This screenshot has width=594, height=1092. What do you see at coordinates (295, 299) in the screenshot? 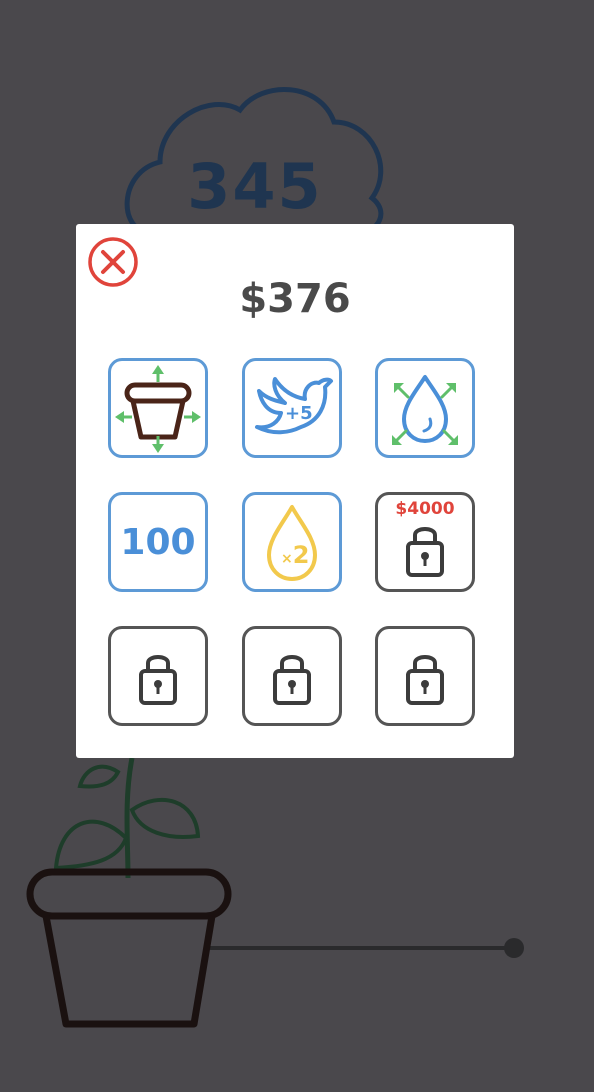
I see `money-balance: $376` at bounding box center [295, 299].